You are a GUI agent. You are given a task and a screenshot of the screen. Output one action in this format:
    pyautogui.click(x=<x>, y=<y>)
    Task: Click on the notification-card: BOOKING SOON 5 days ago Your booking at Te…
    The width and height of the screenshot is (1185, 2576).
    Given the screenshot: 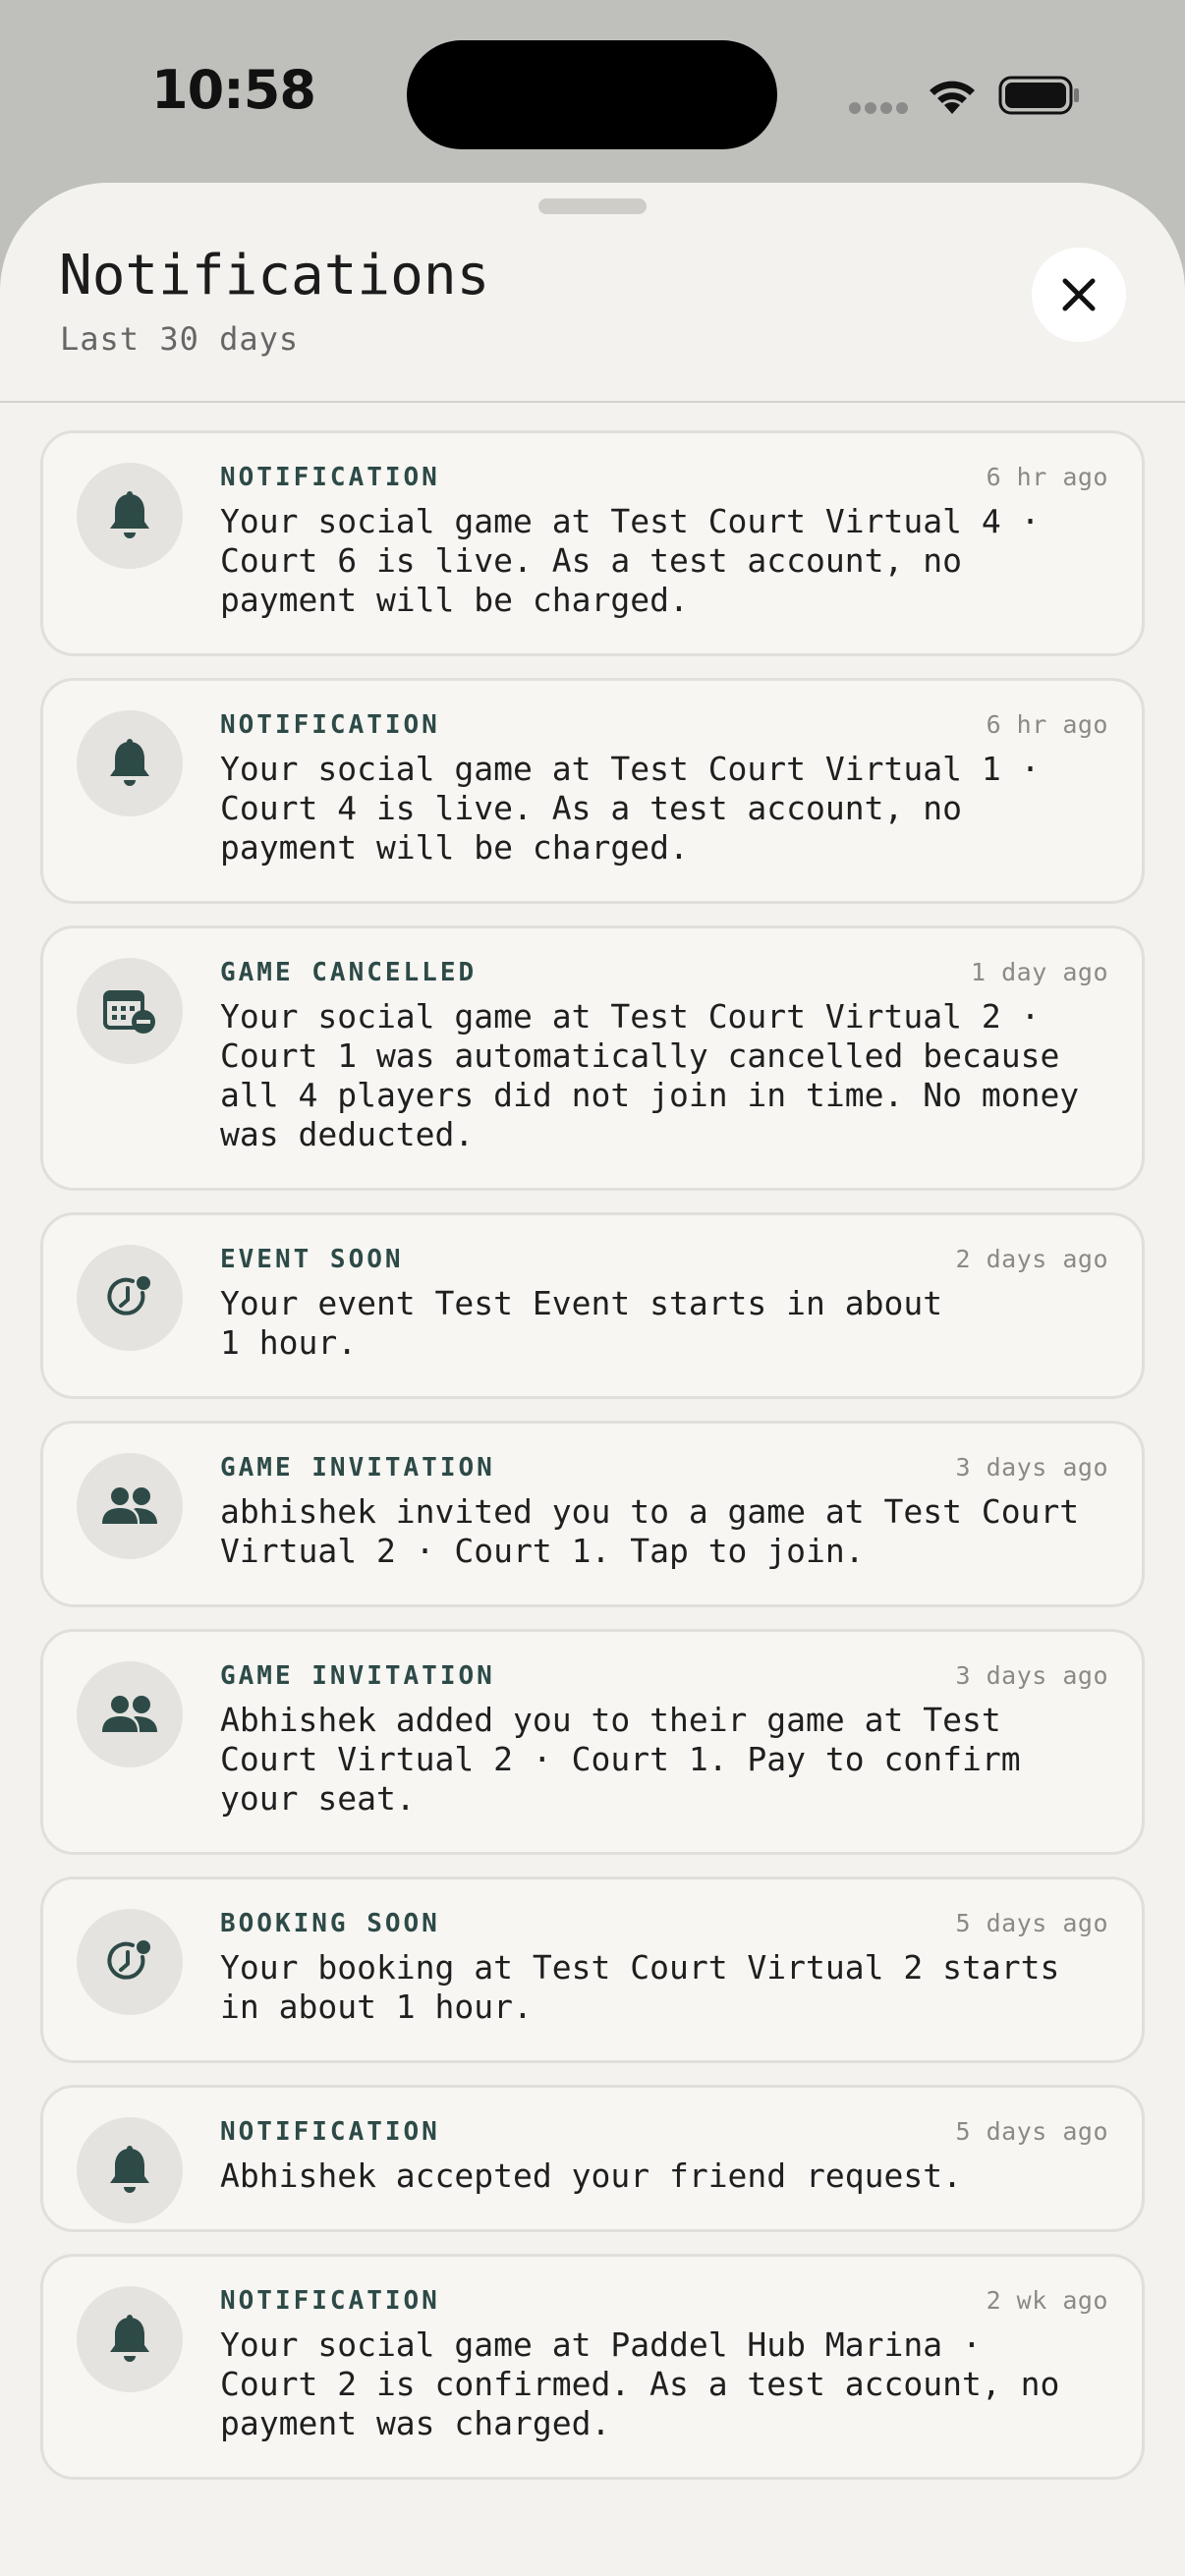 What is the action you would take?
    pyautogui.click(x=592, y=1969)
    